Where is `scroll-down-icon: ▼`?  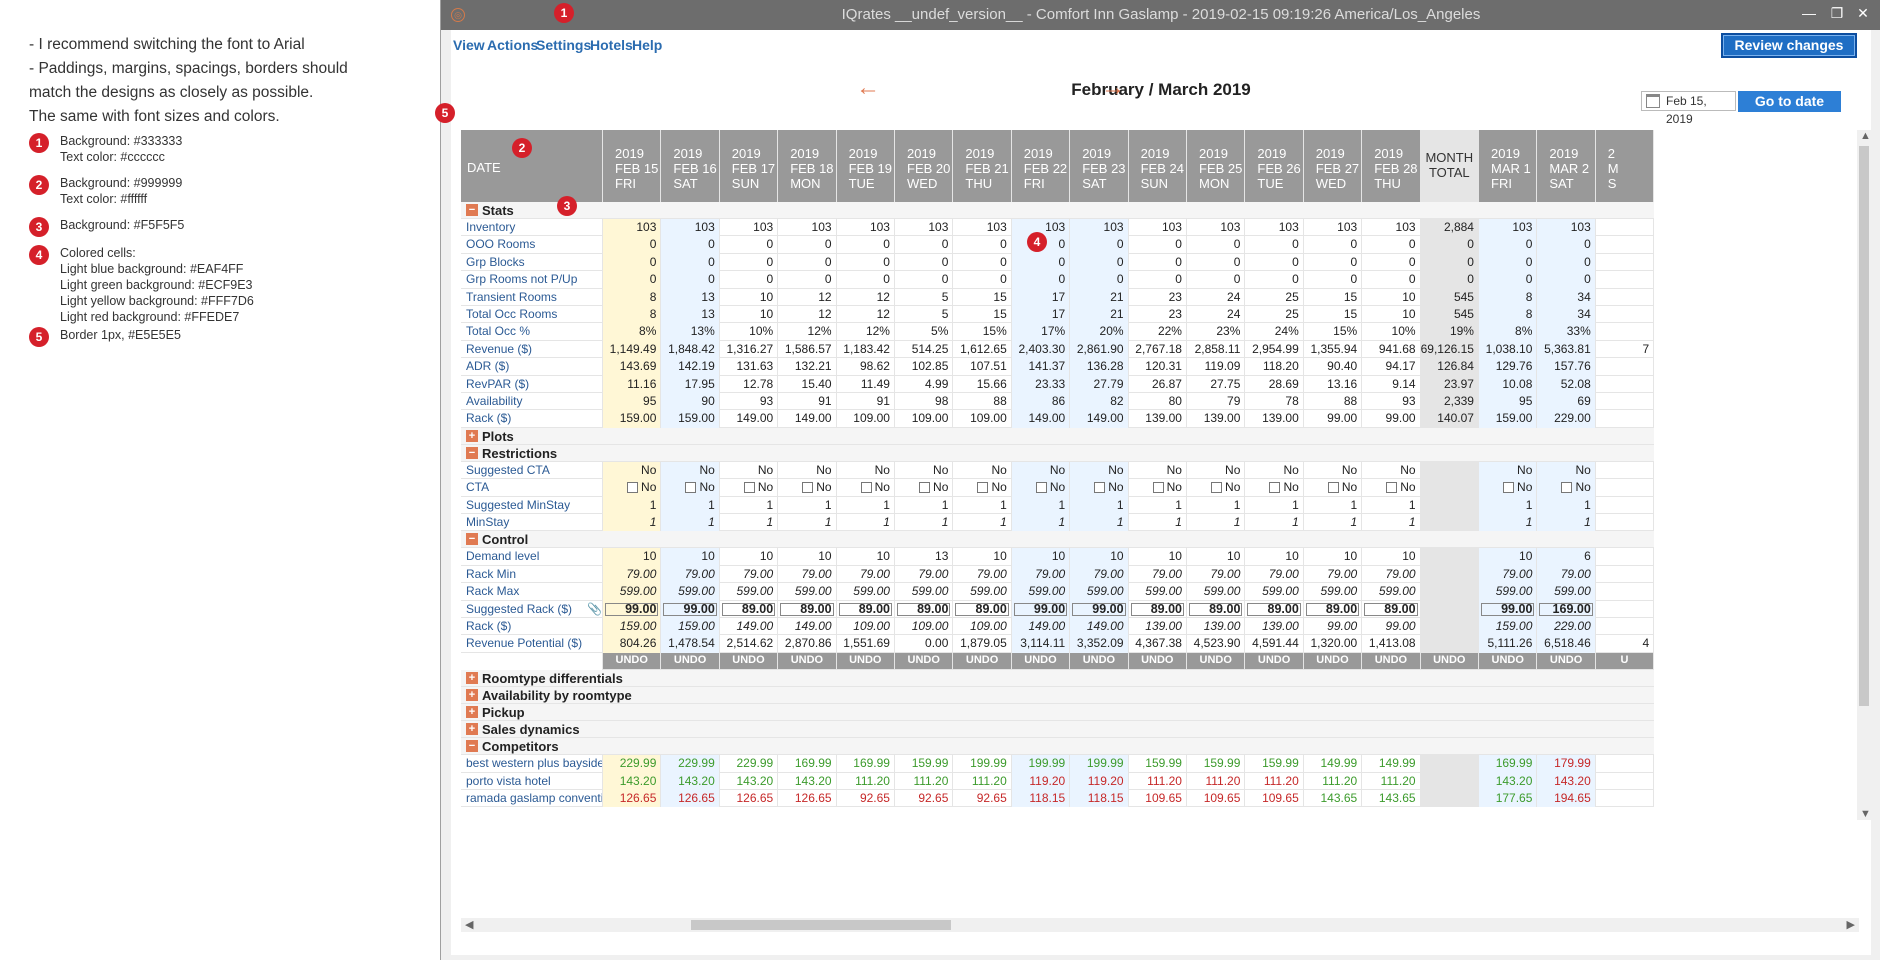 scroll-down-icon: ▼ is located at coordinates (1865, 814).